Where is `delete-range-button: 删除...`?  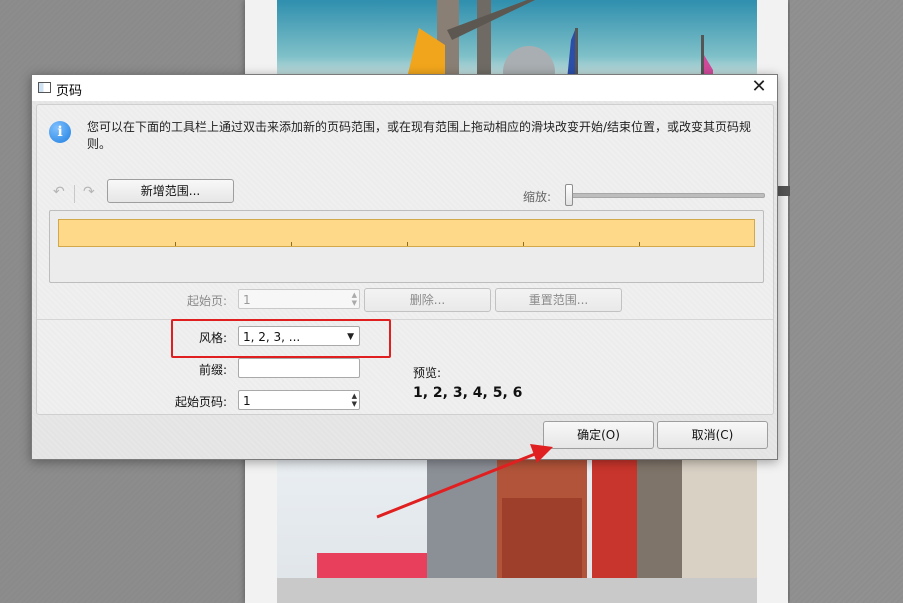
delete-range-button: 删除... is located at coordinates (427, 300).